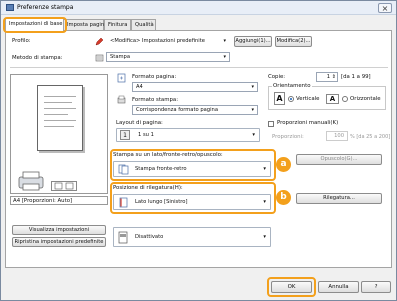 Image resolution: width=397 pixels, height=301 pixels. What do you see at coordinates (198, 8) in the screenshot?
I see `title-bar: Preferenze stampa ×` at bounding box center [198, 8].